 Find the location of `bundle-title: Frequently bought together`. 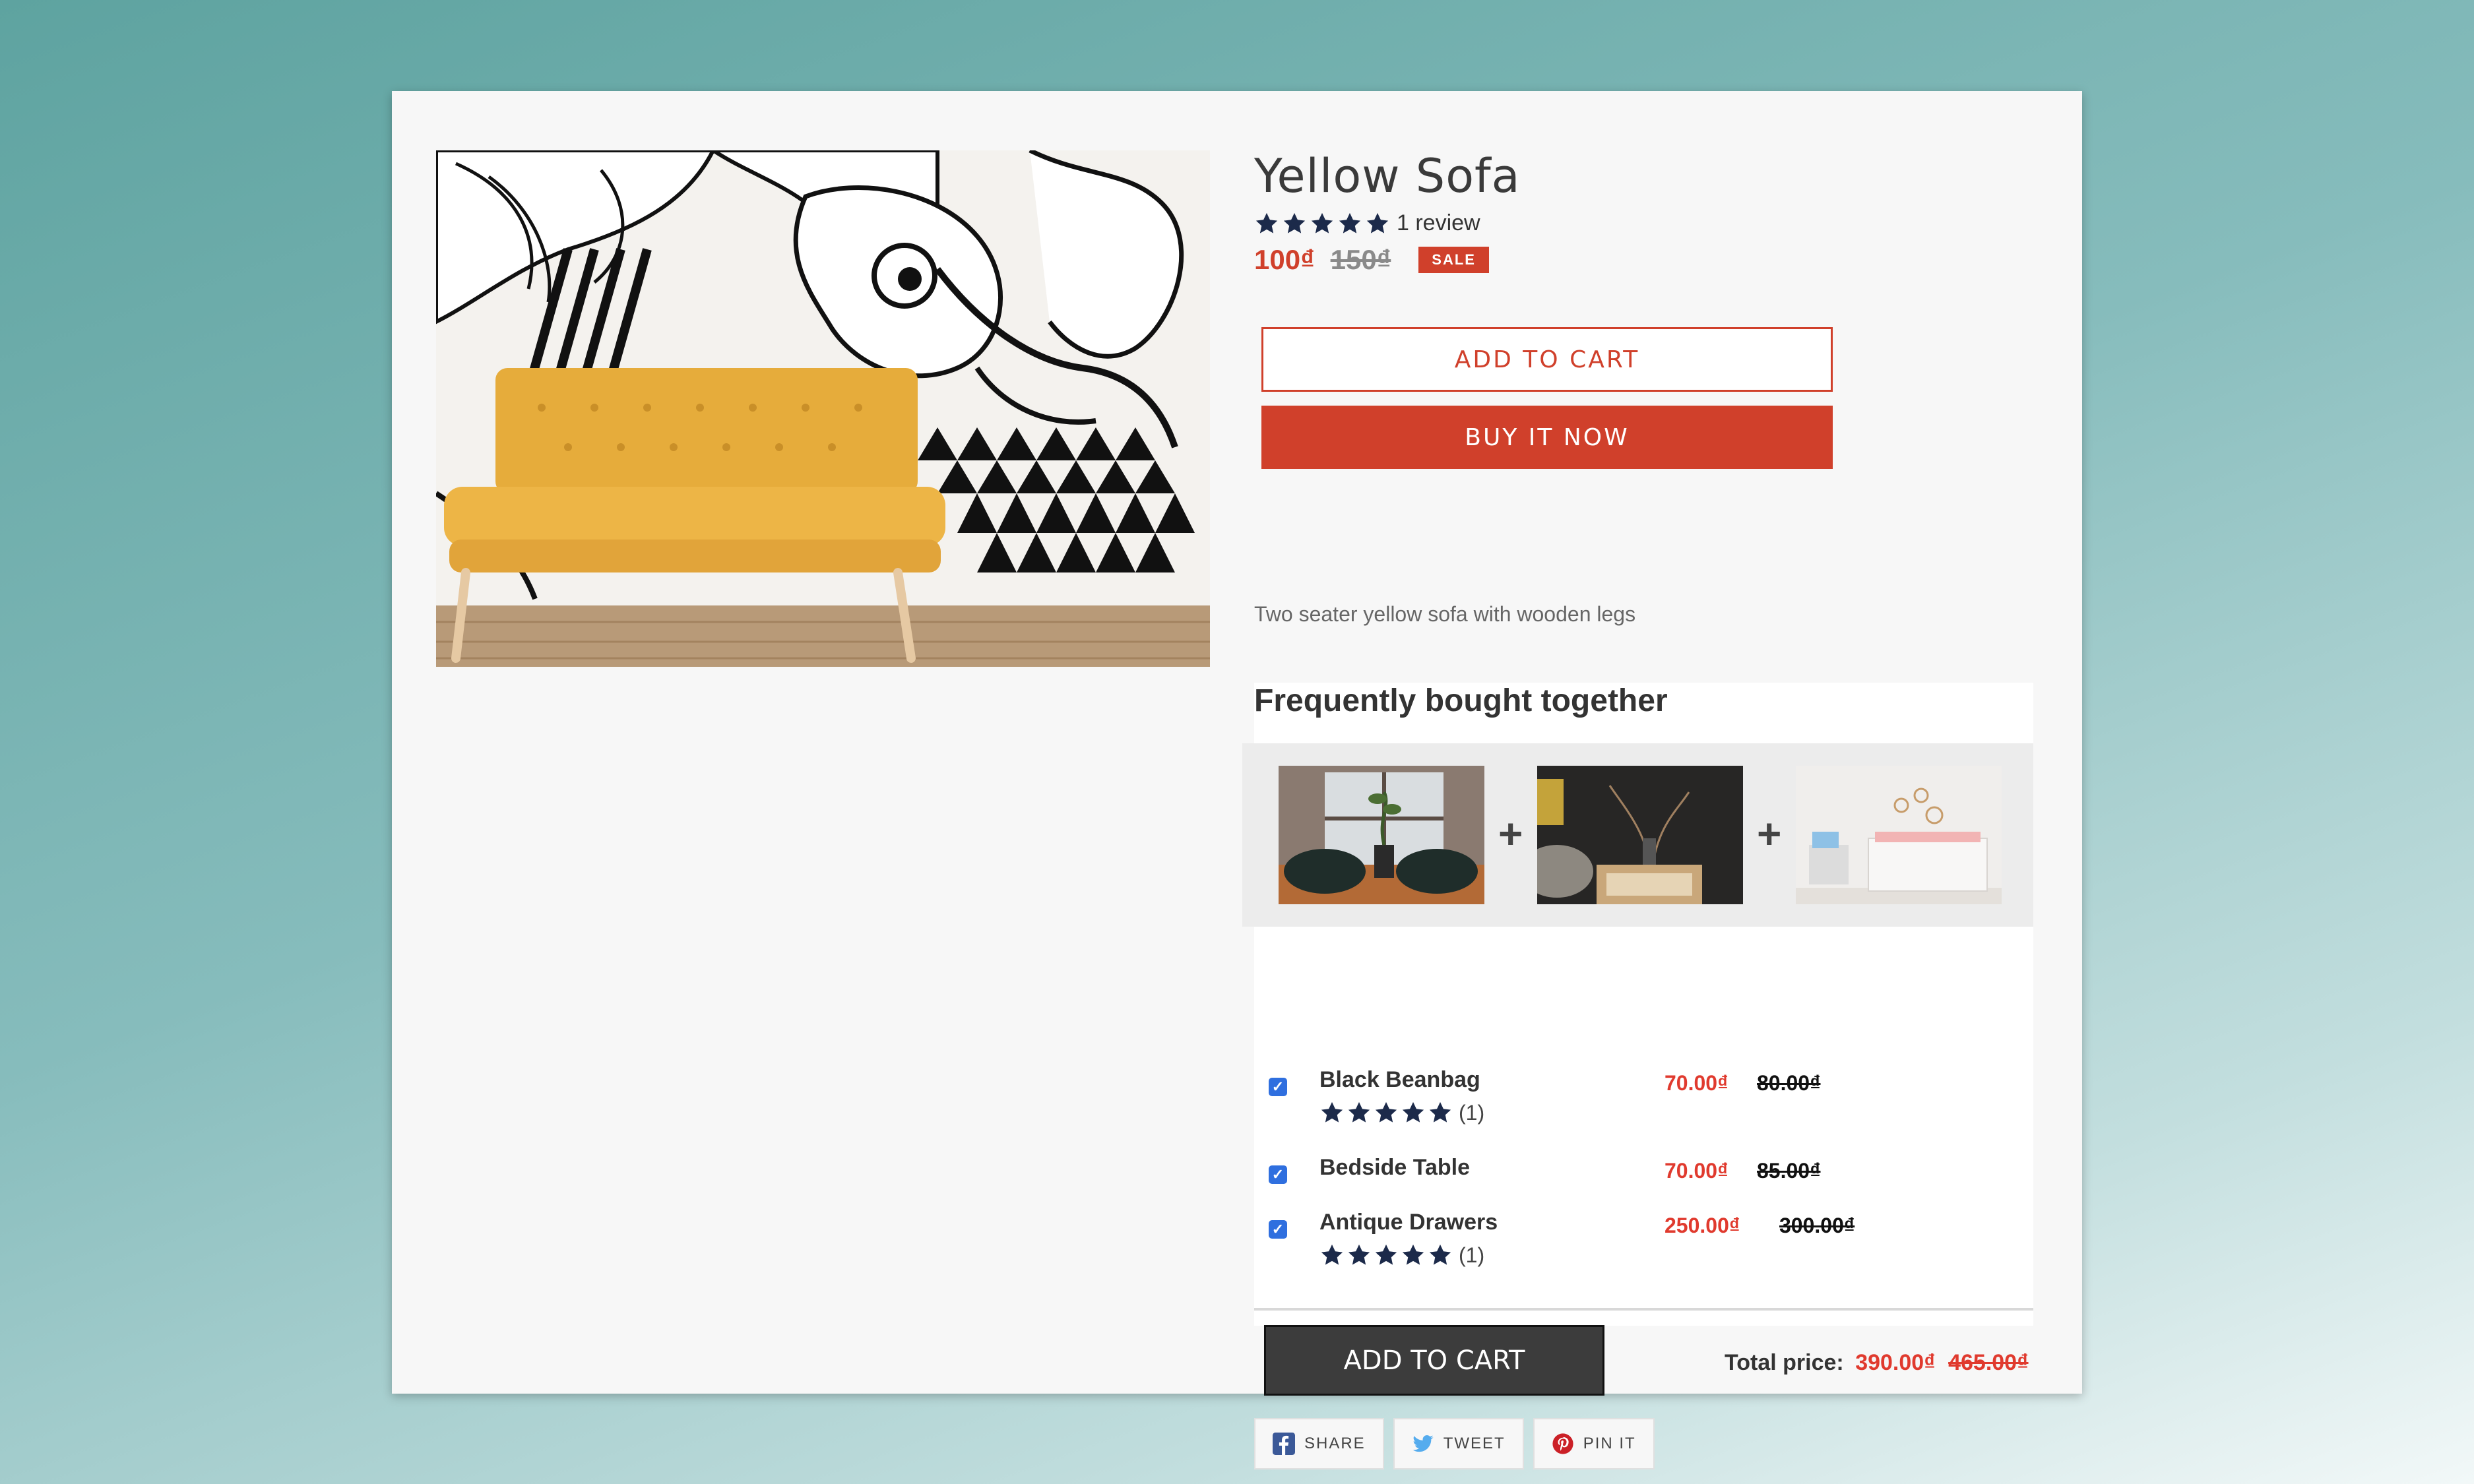

bundle-title: Frequently bought together is located at coordinates (1461, 701).